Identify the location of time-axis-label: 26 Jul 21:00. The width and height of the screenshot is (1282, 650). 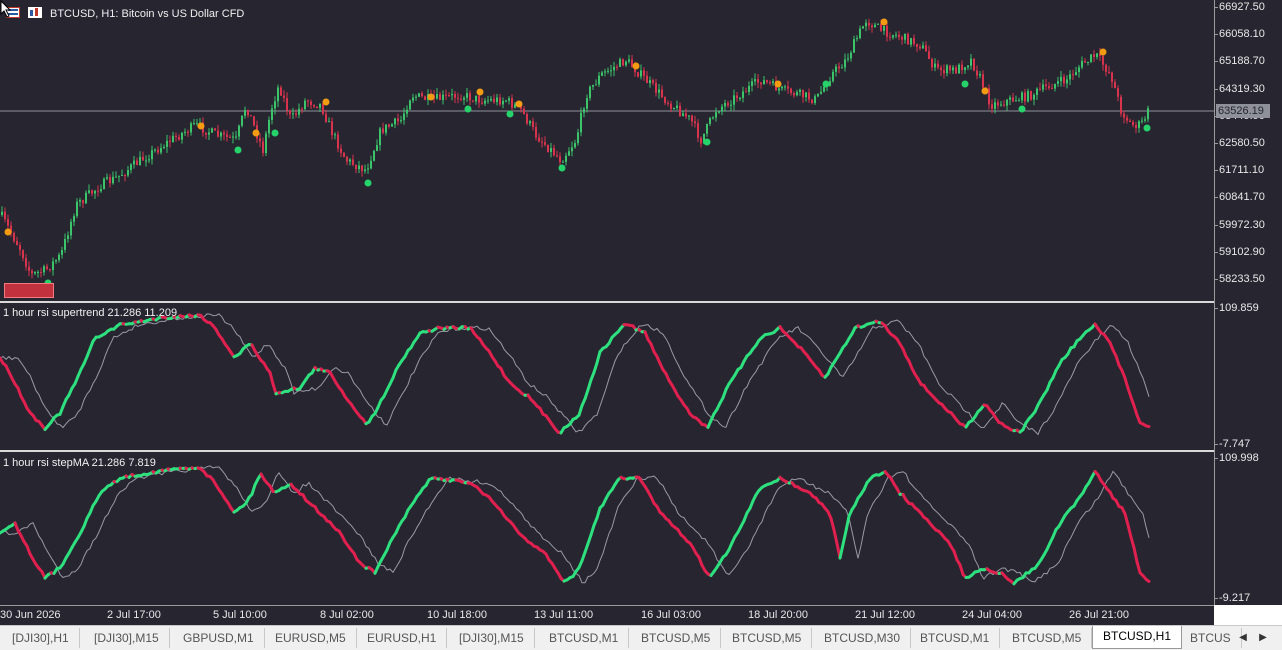
(1099, 615).